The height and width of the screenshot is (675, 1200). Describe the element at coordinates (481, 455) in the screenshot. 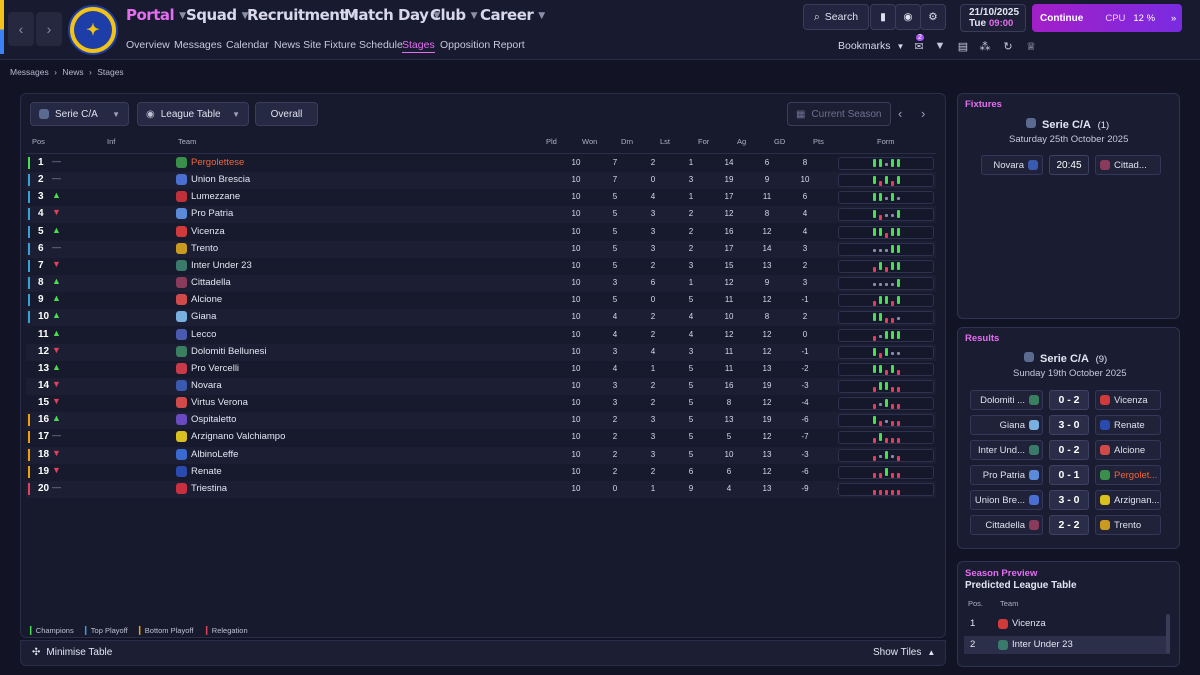

I see `table-row: 18▼AlbinoLeffe102351013-39` at that location.